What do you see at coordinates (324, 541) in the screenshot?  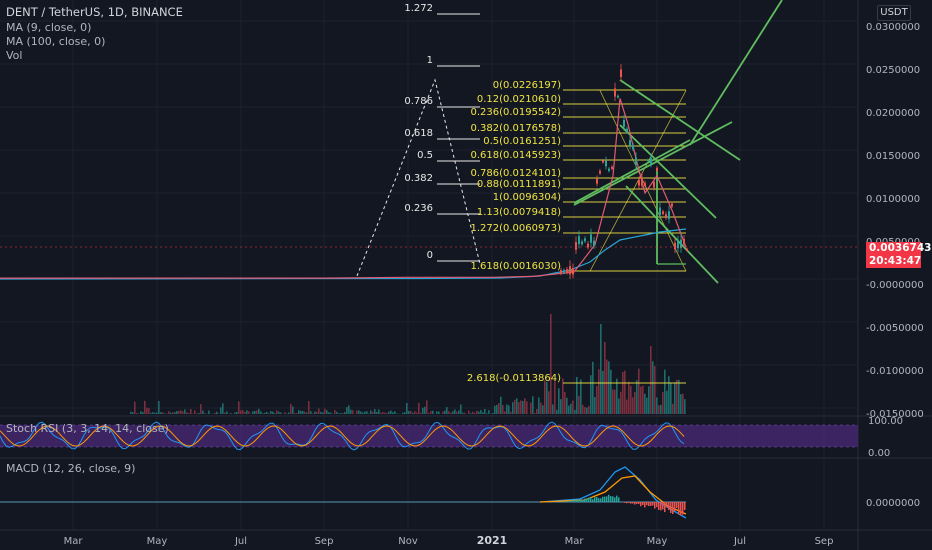 I see `time-axis-label: Sep` at bounding box center [324, 541].